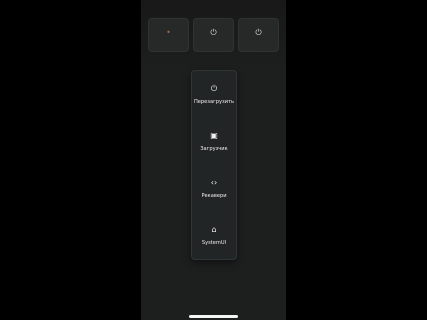 The image size is (427, 320). Describe the element at coordinates (214, 149) in the screenshot. I see `menu-item-label: Загрузчик` at that location.